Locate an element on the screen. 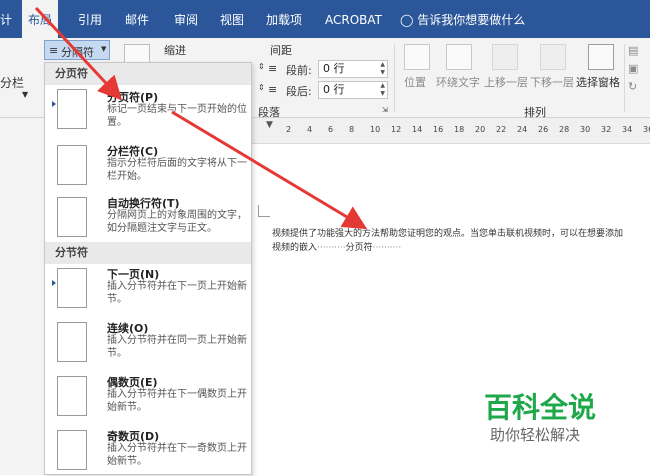 This screenshot has height=476, width=650. arrow-to-page-break-icon is located at coordinates (78, 53).